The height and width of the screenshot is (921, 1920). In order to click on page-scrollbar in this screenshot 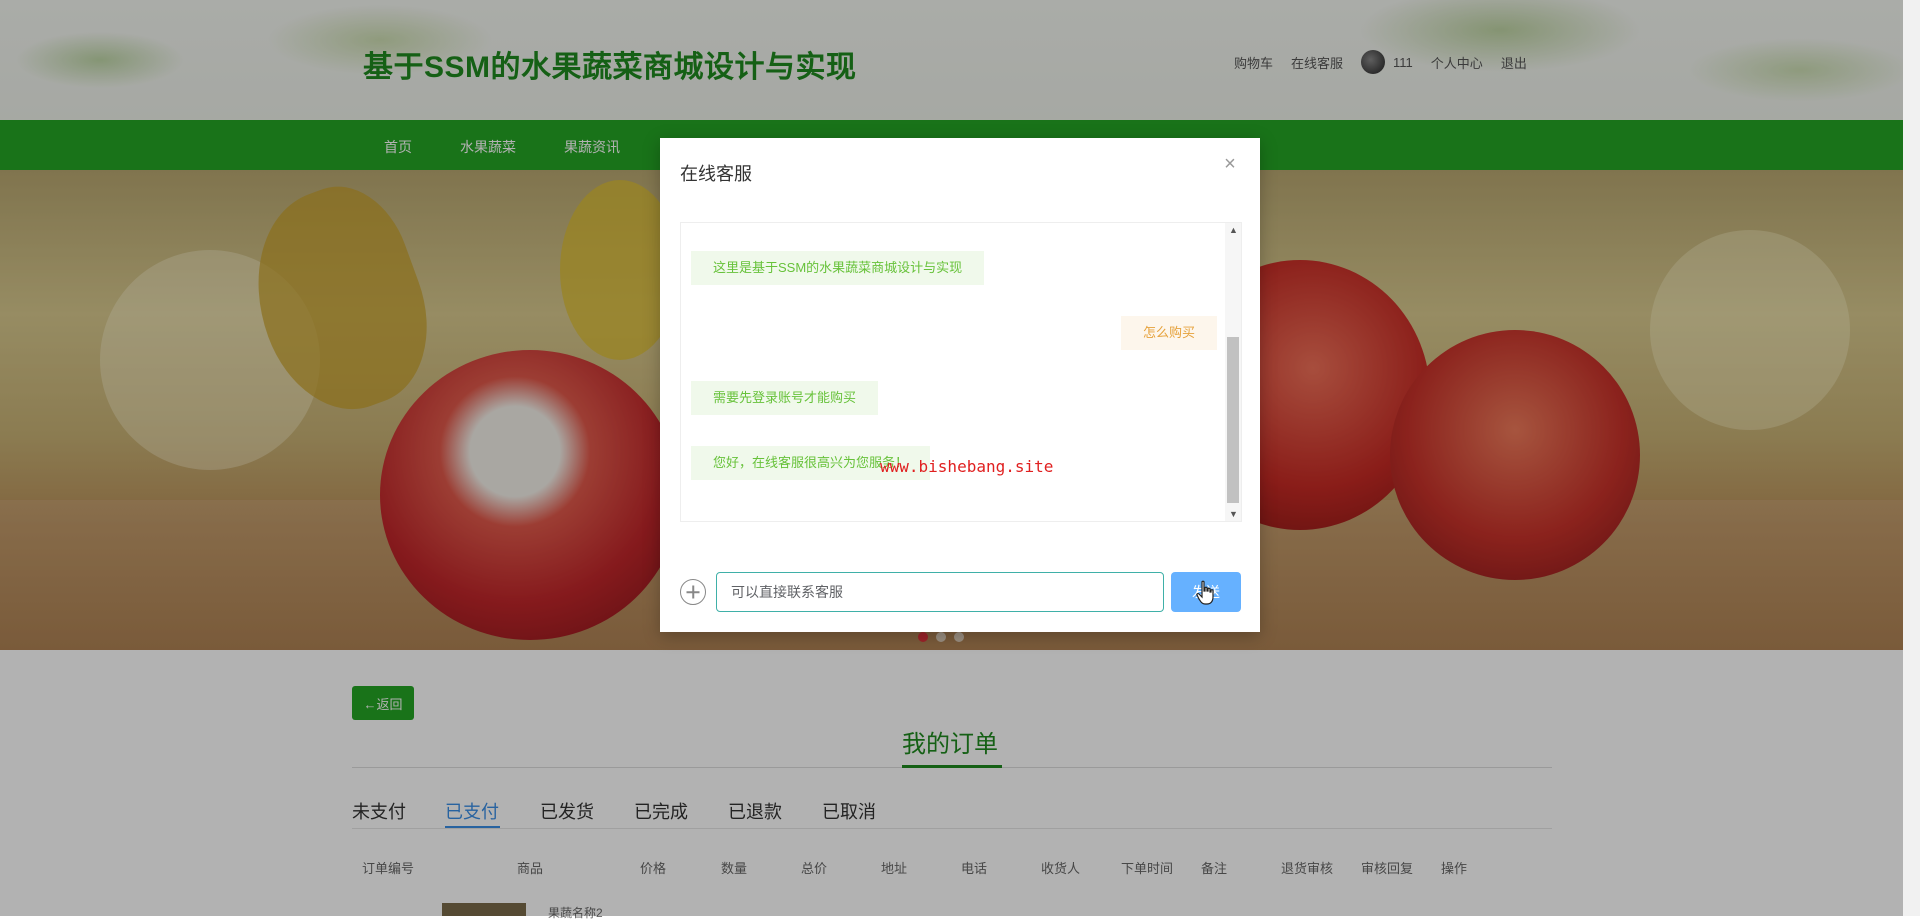, I will do `click(1911, 458)`.